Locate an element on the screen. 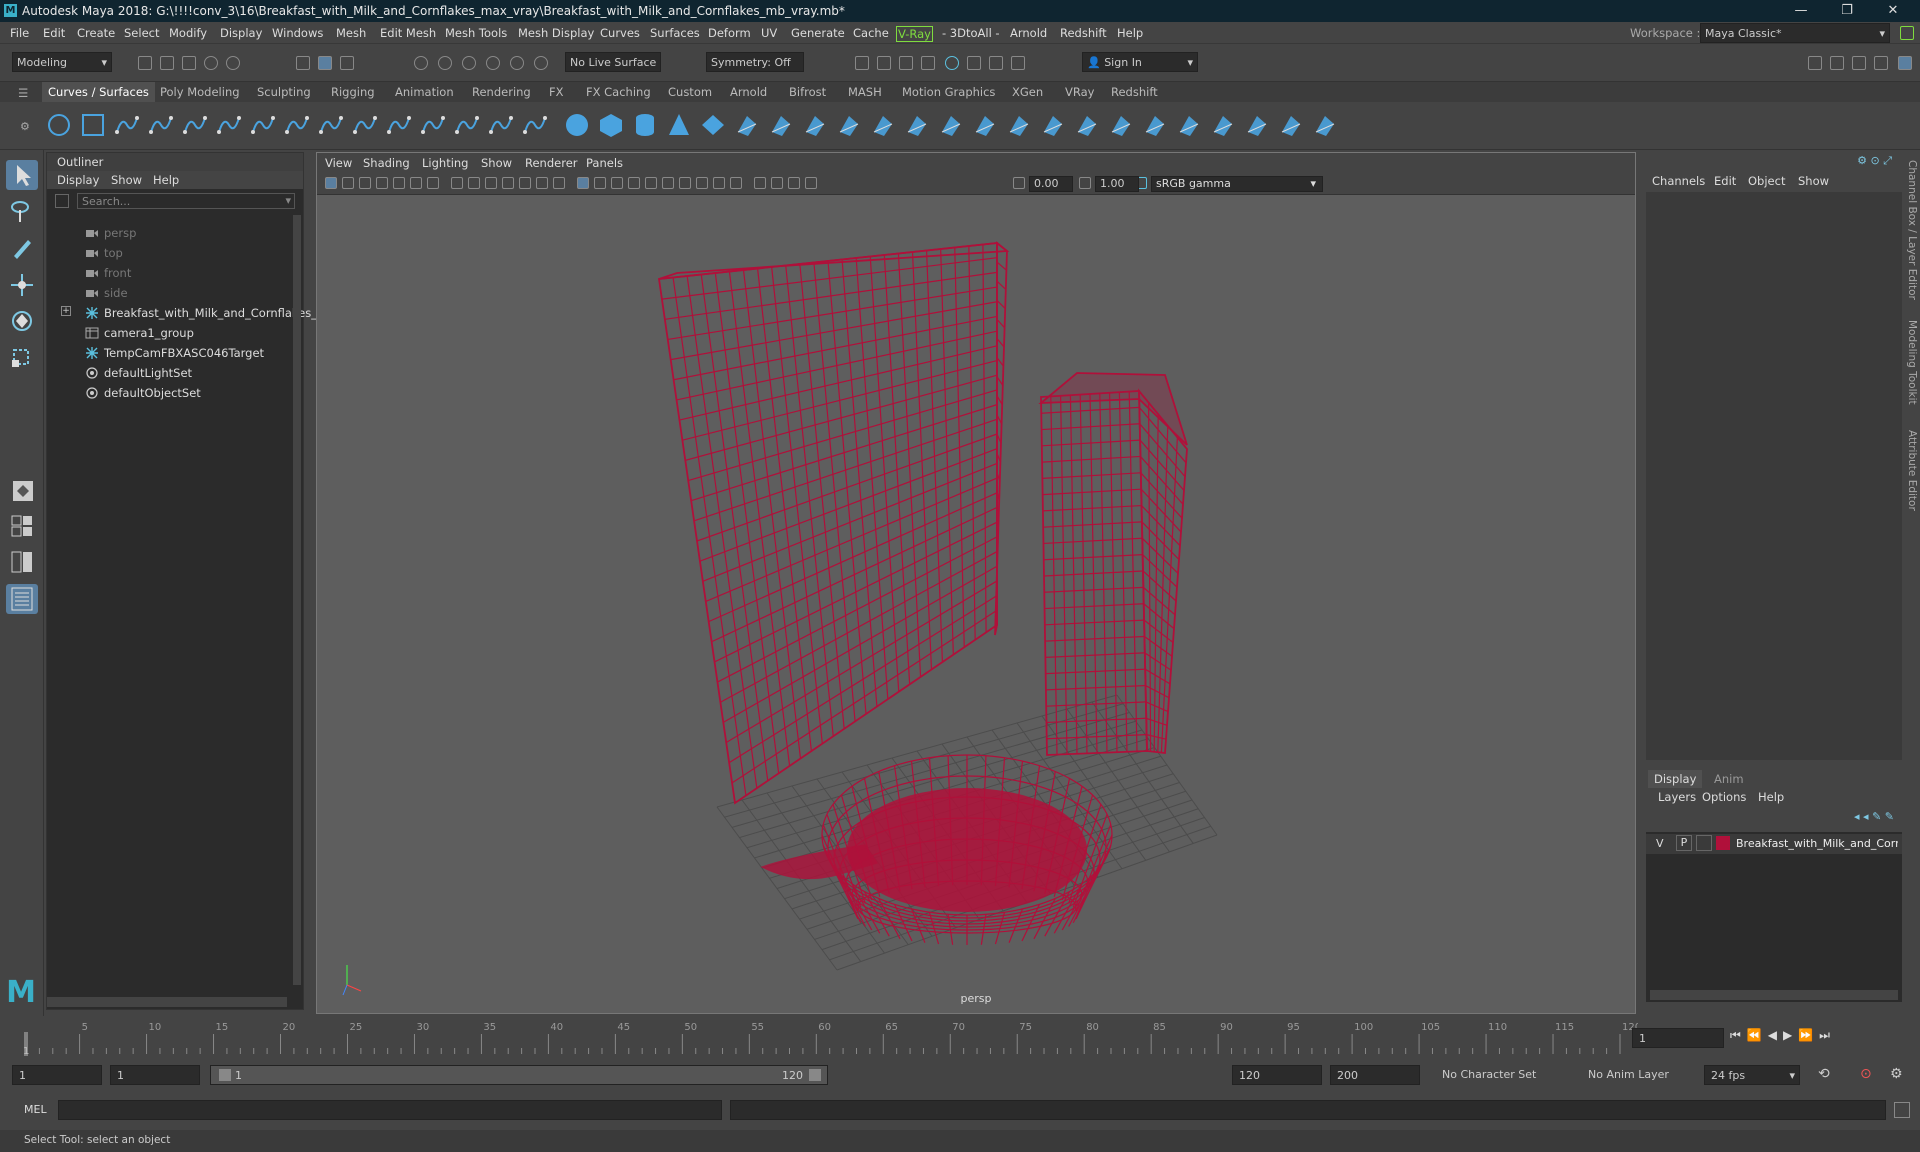 This screenshot has width=1920, height=1152. attribute-editor-icon is located at coordinates (1837, 63).